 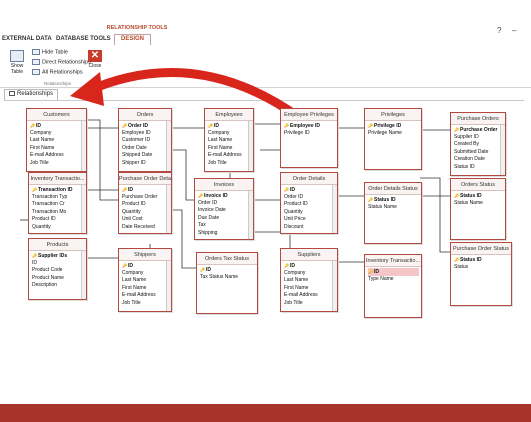 What do you see at coordinates (224, 196) in the screenshot?
I see `field-row: Invoice ID` at bounding box center [224, 196].